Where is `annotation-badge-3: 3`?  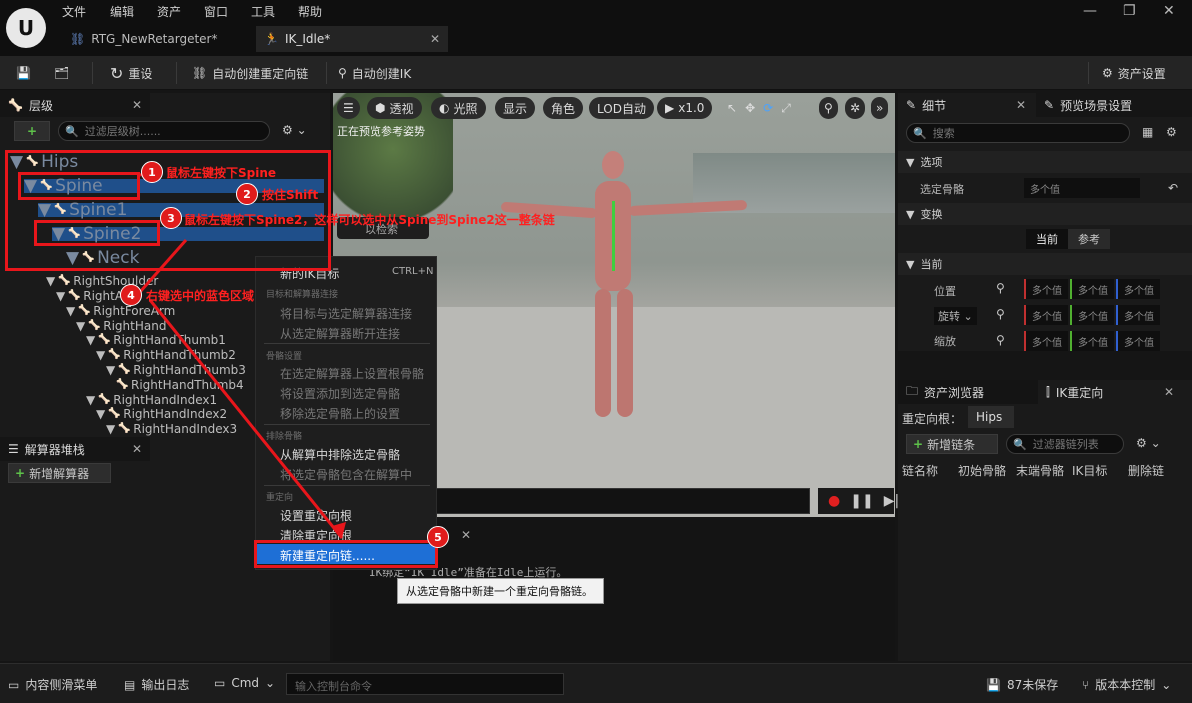 annotation-badge-3: 3 is located at coordinates (171, 218).